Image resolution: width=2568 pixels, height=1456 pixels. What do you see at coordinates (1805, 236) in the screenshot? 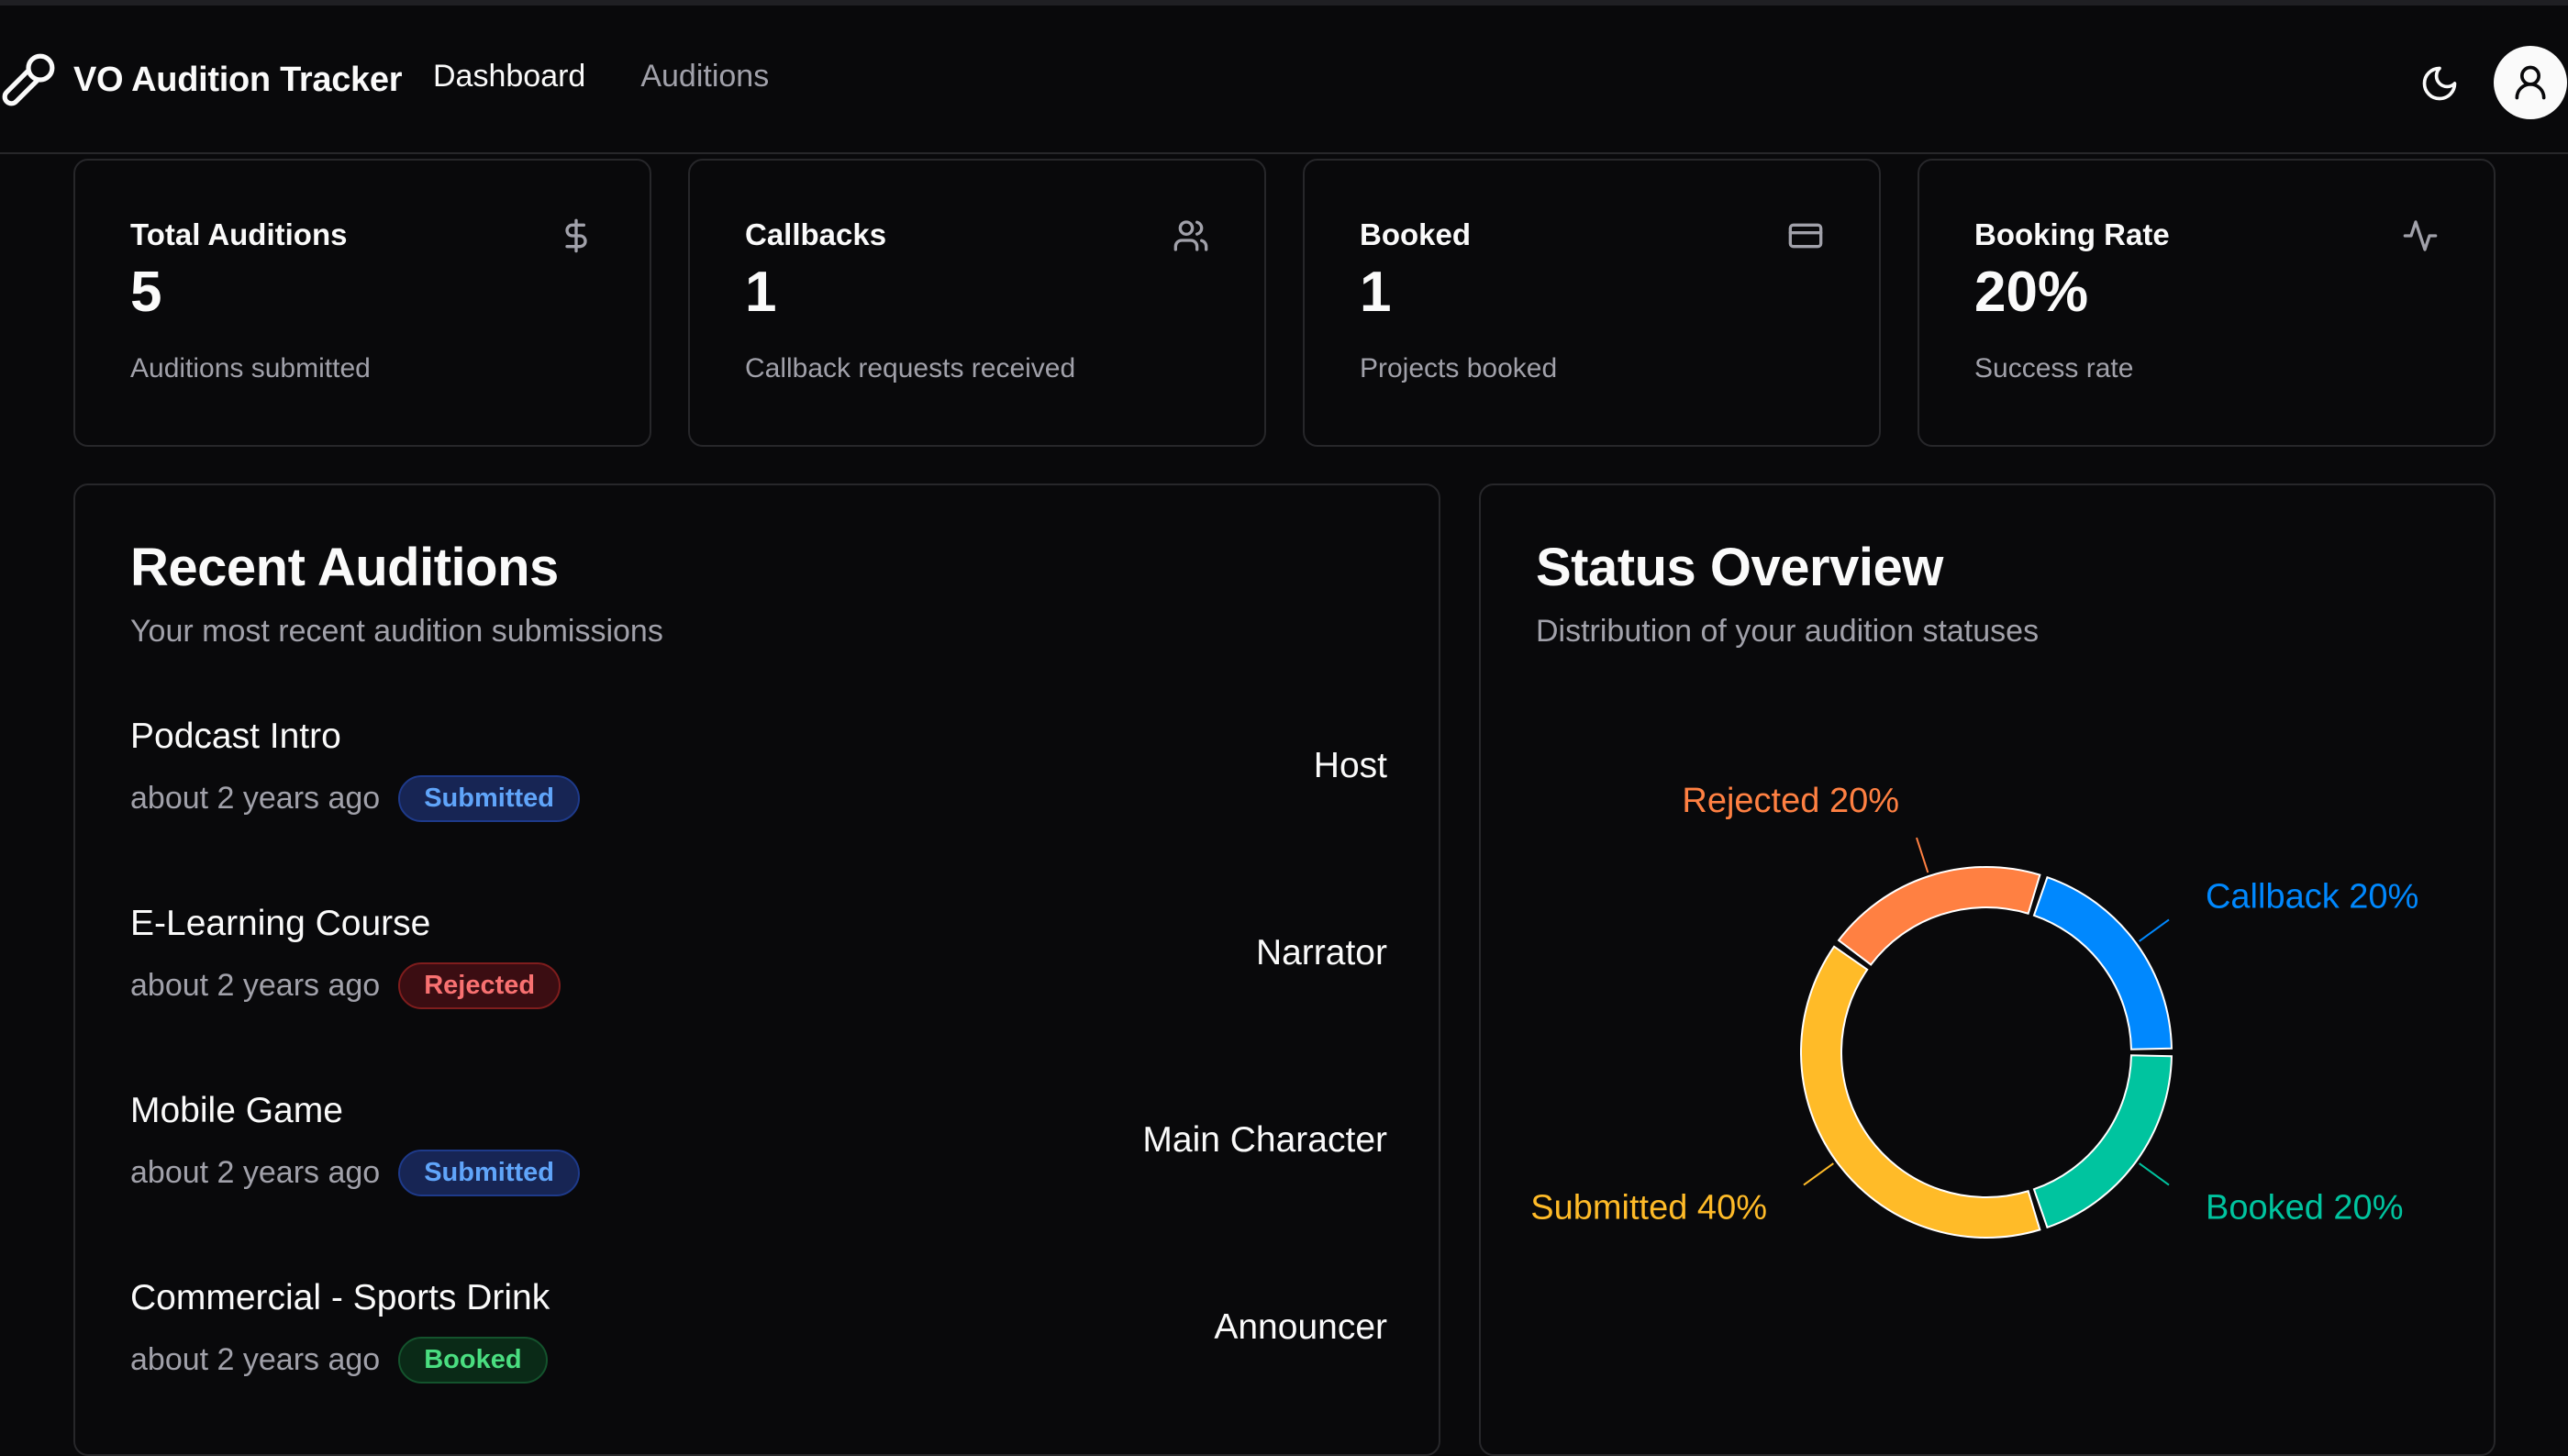
I see `credit-card-icon` at bounding box center [1805, 236].